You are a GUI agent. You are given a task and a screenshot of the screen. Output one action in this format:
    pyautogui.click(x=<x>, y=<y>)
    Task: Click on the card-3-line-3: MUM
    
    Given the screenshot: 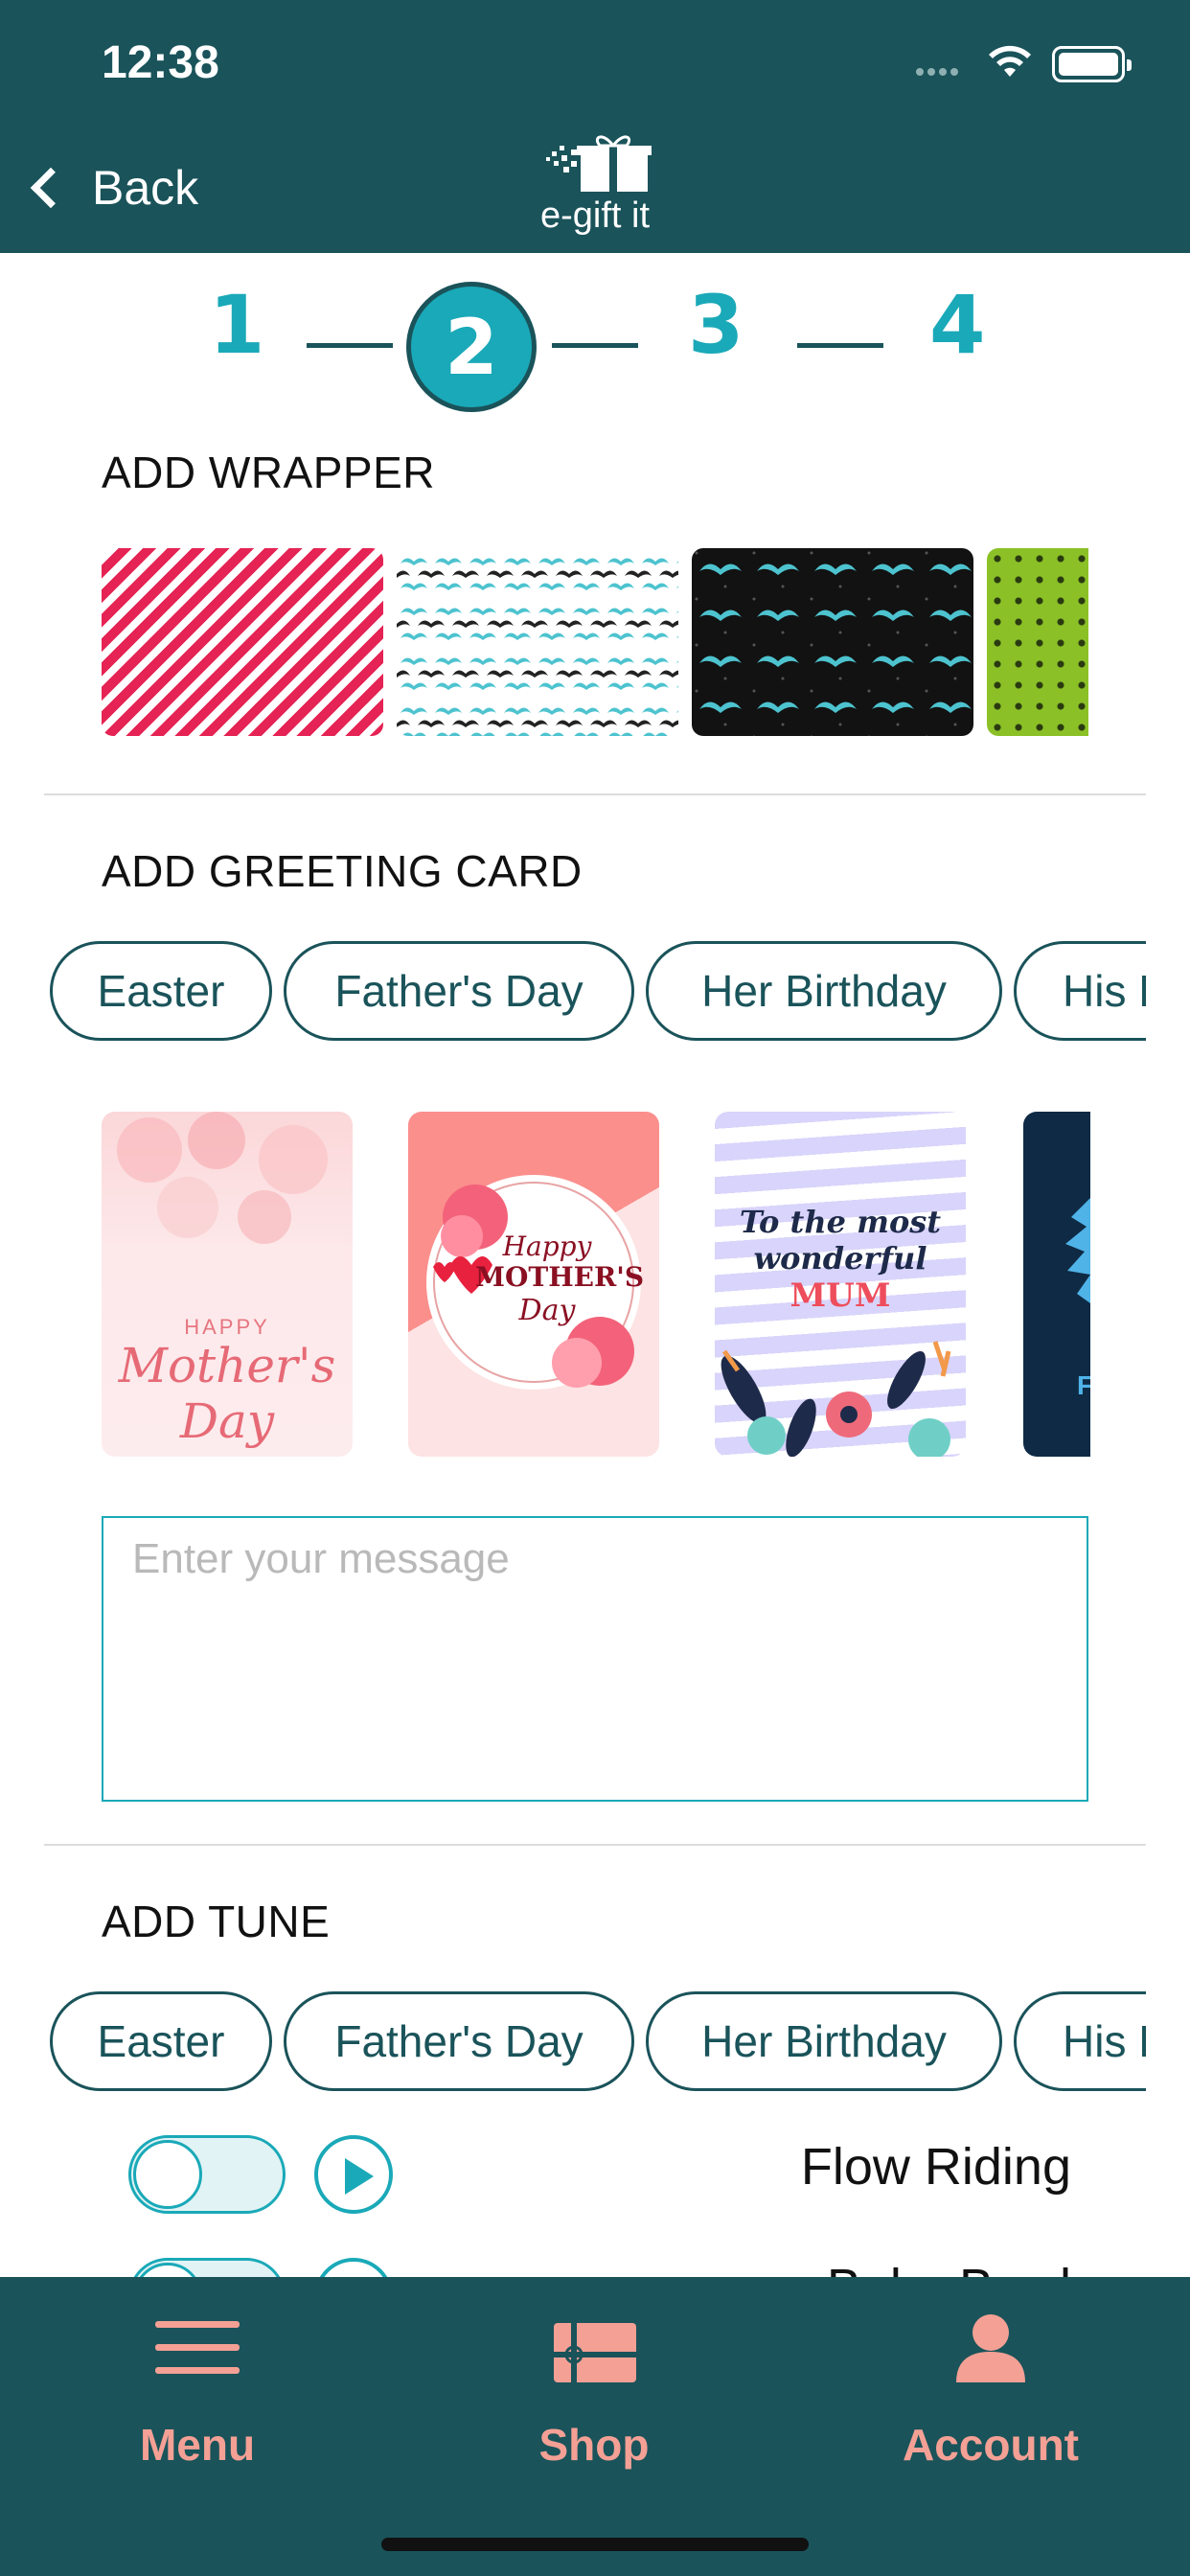 What is the action you would take?
    pyautogui.click(x=841, y=1295)
    